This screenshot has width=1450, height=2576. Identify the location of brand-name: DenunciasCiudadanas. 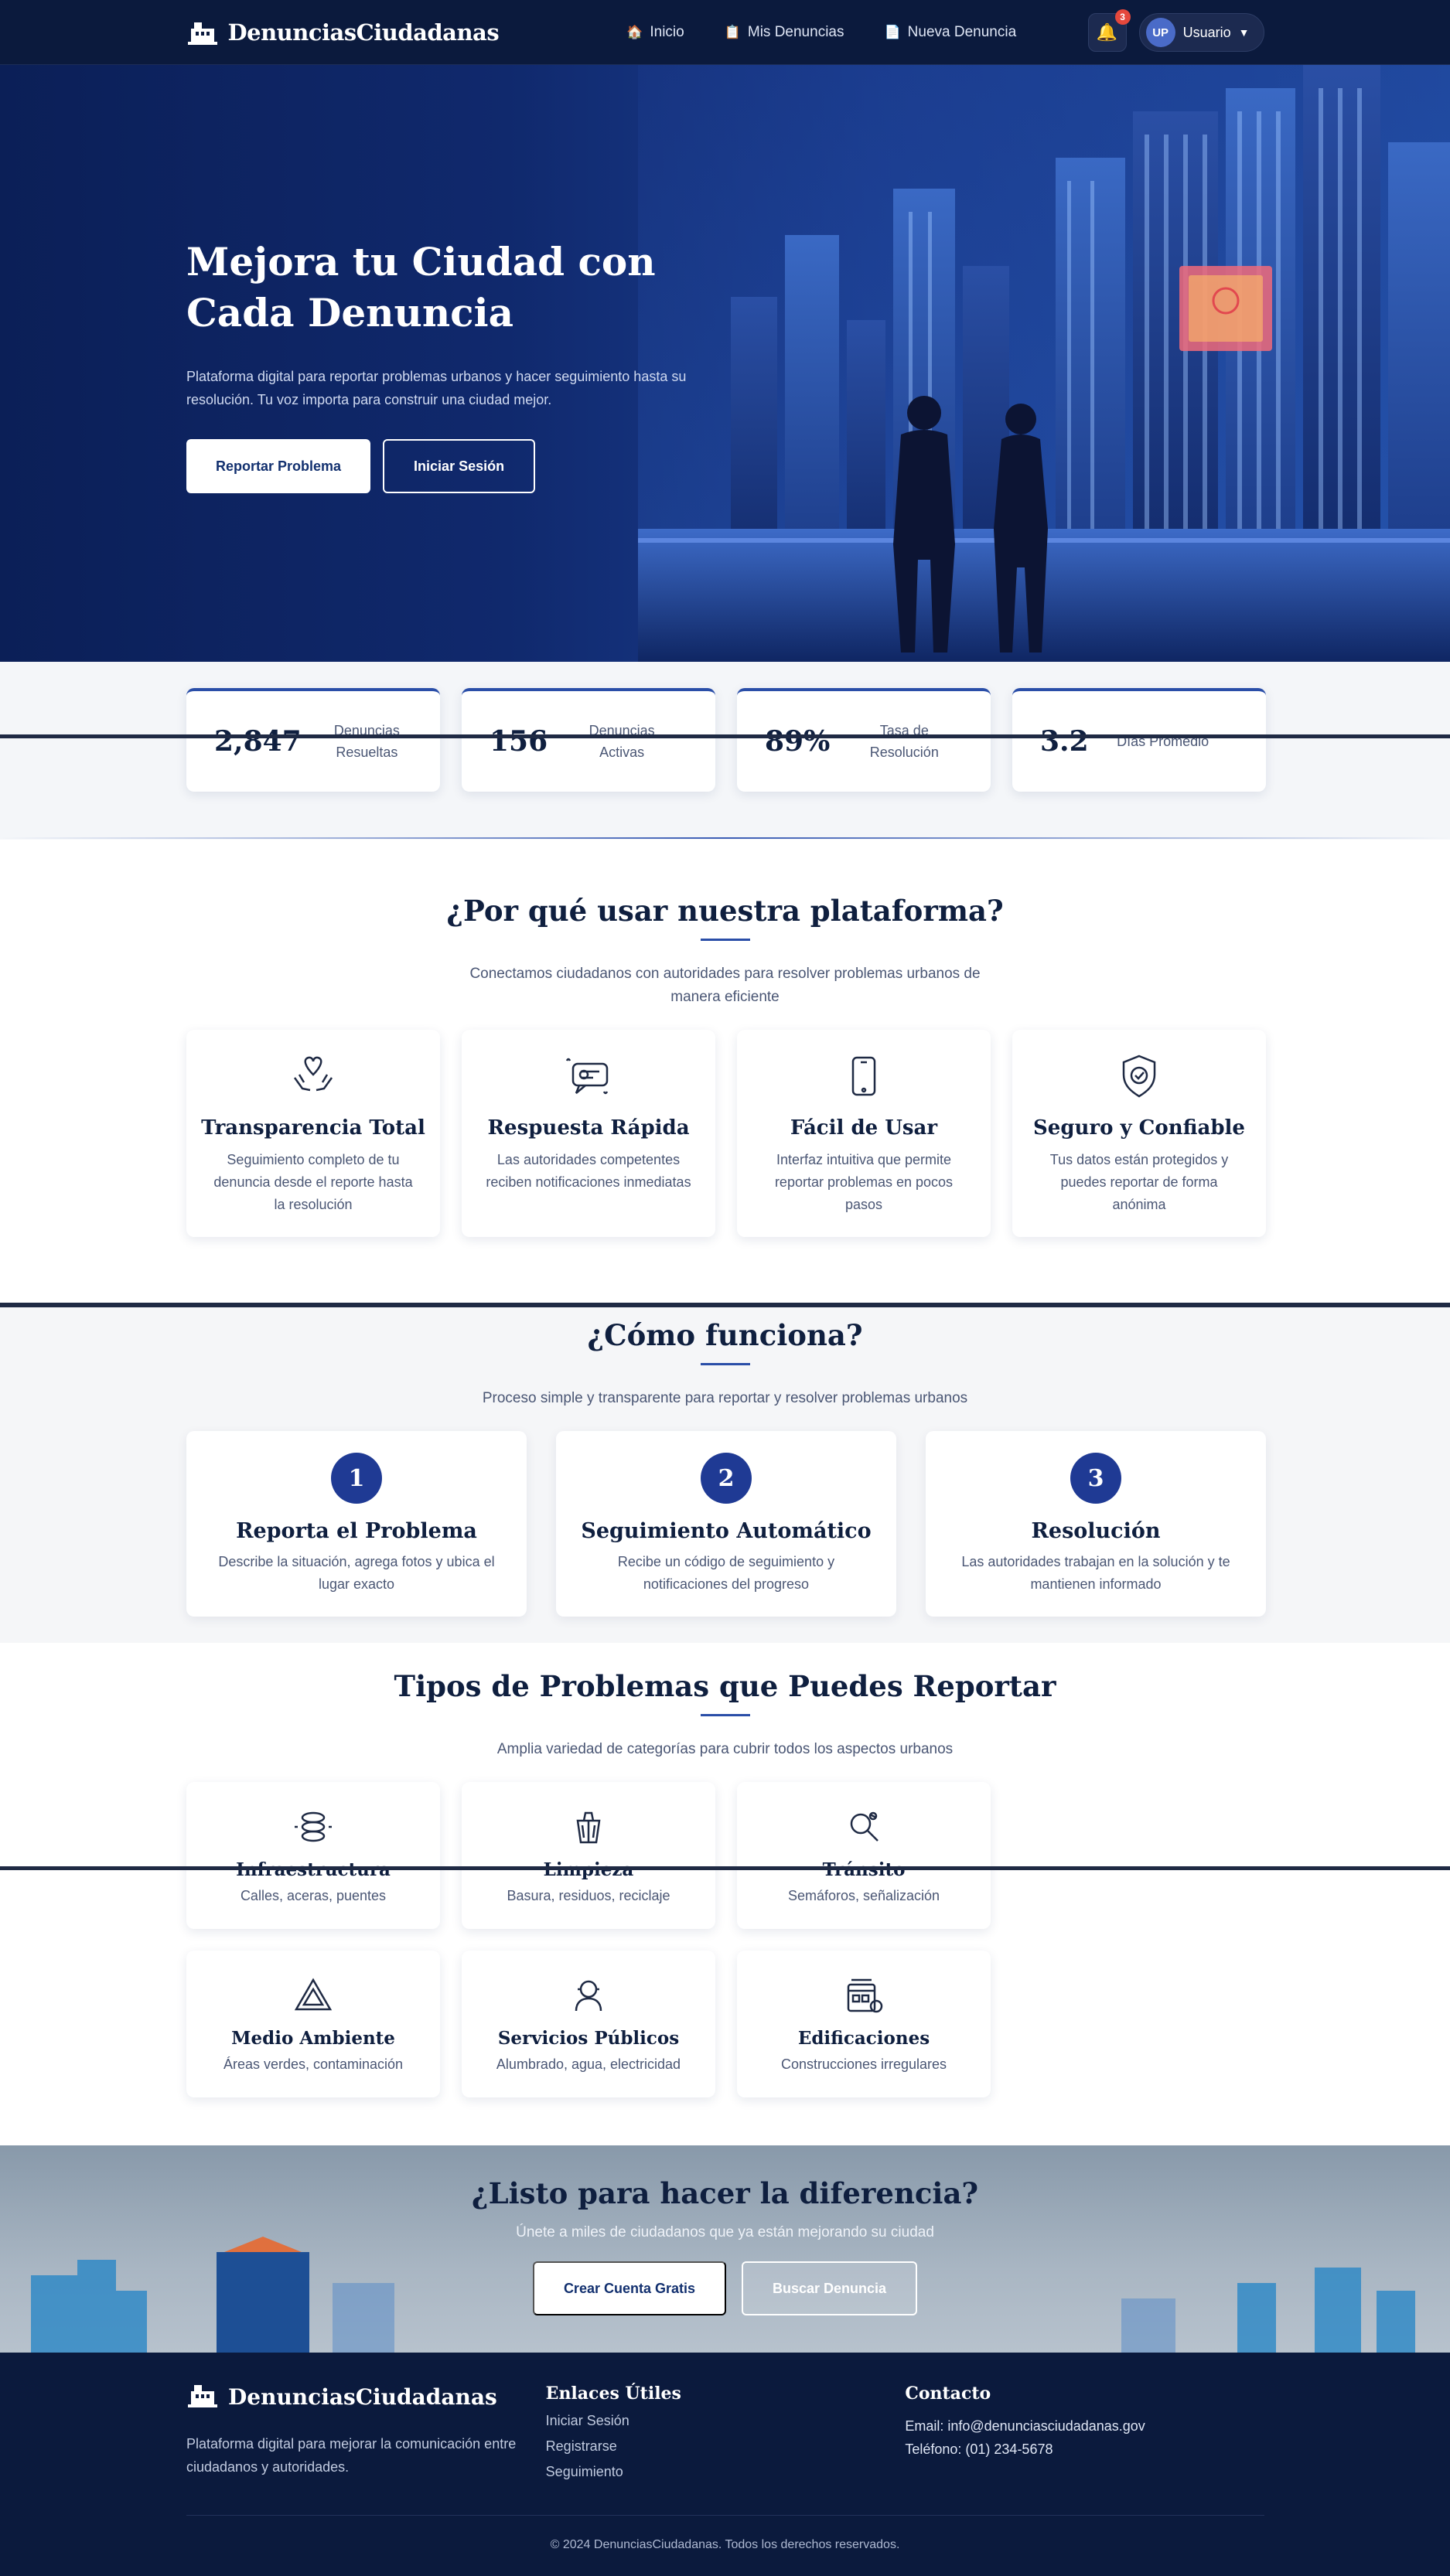
(363, 32).